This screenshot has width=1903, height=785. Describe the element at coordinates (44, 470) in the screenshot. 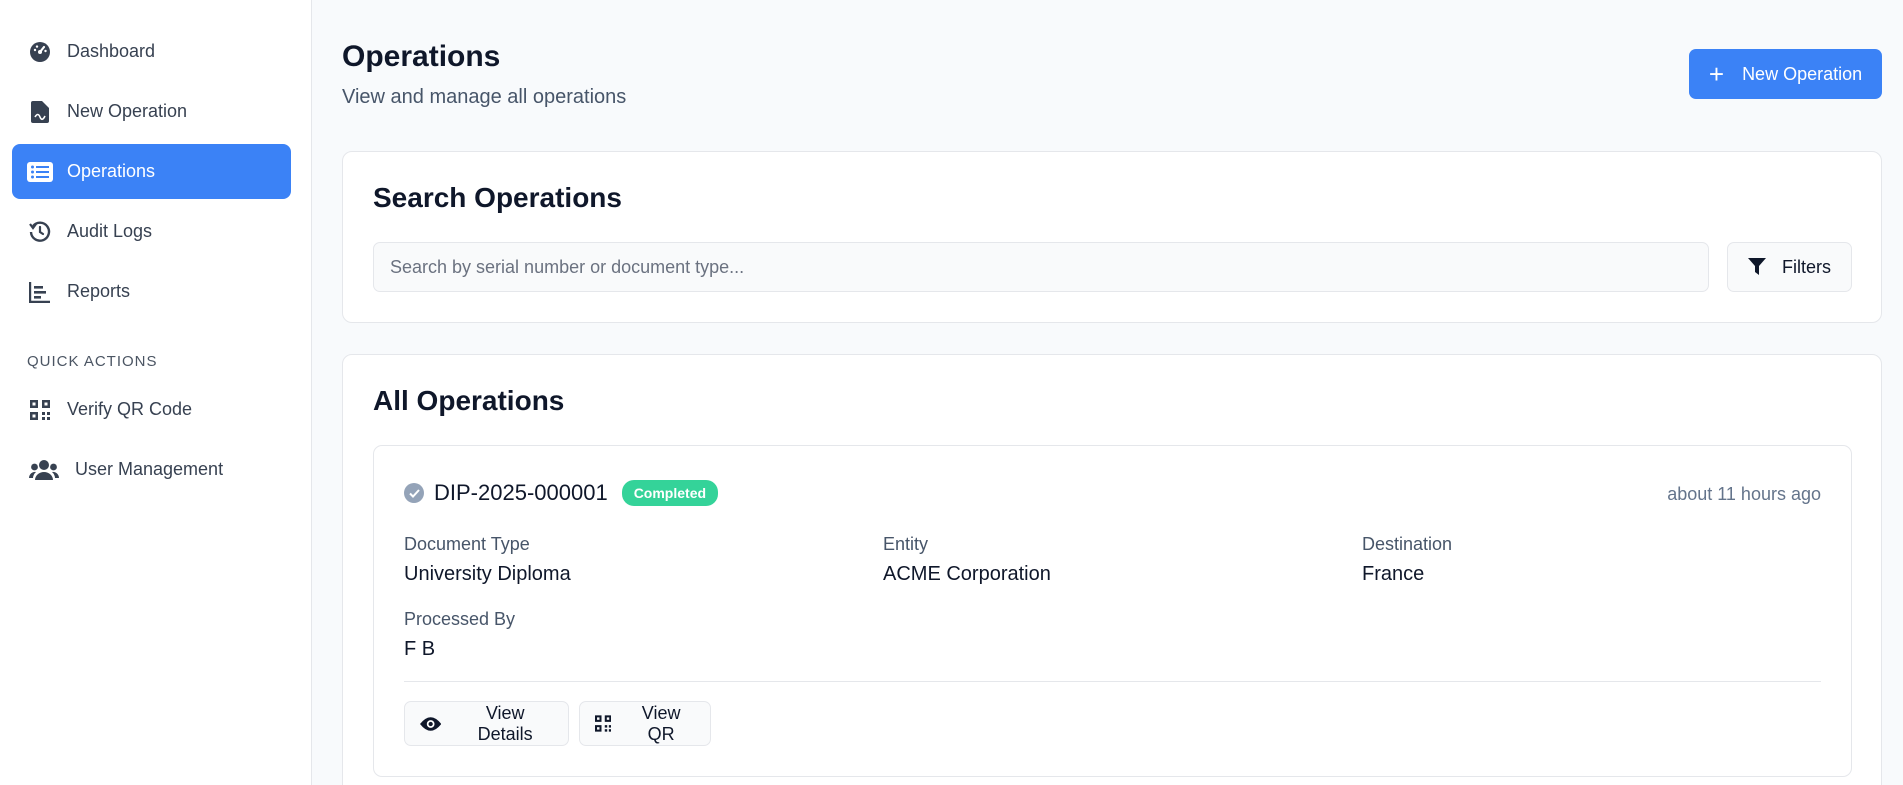

I see `users-icon` at that location.